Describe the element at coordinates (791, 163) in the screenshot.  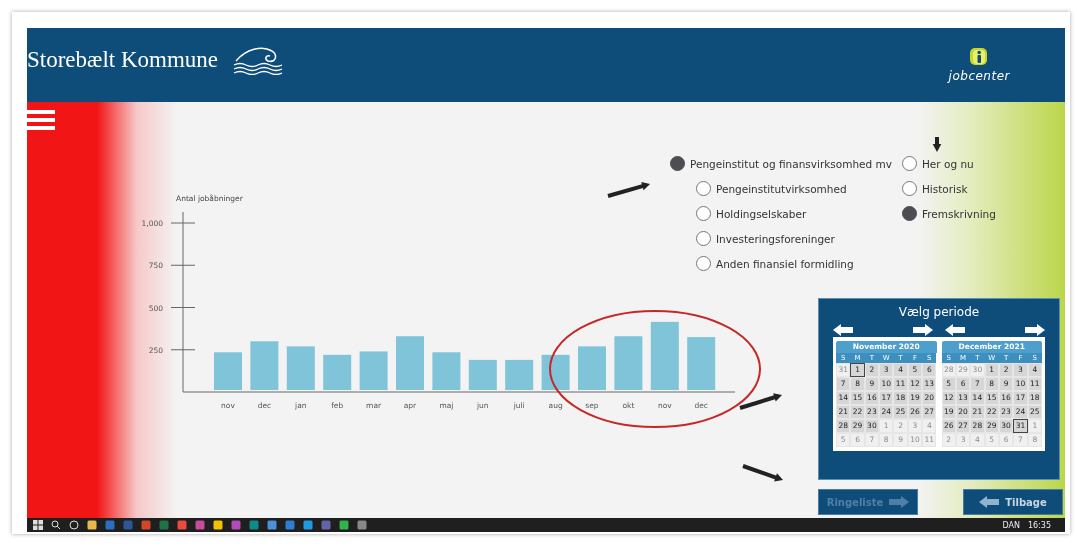
I see `option-label: Pengeinstitut og finansvirksomhed mv` at that location.